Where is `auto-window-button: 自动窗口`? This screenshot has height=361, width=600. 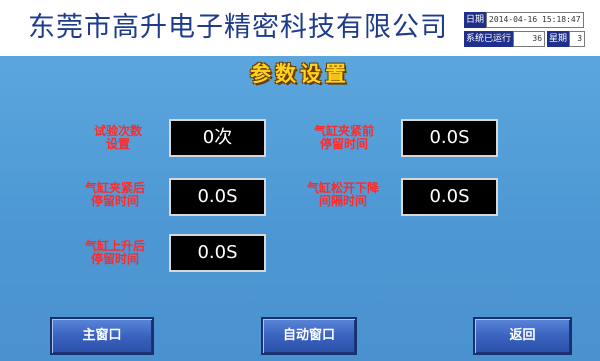
auto-window-button: 自动窗口 is located at coordinates (309, 336).